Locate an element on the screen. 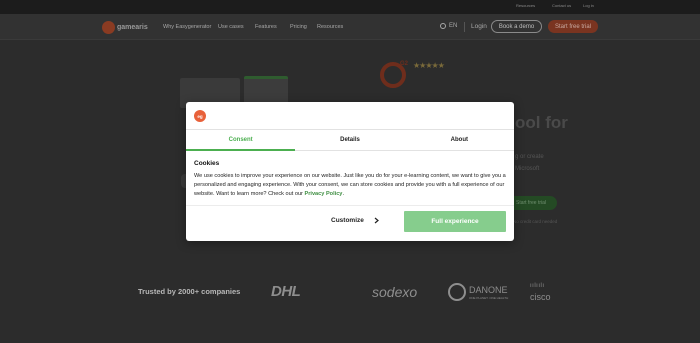  dhl-logo: DHL is located at coordinates (286, 291).